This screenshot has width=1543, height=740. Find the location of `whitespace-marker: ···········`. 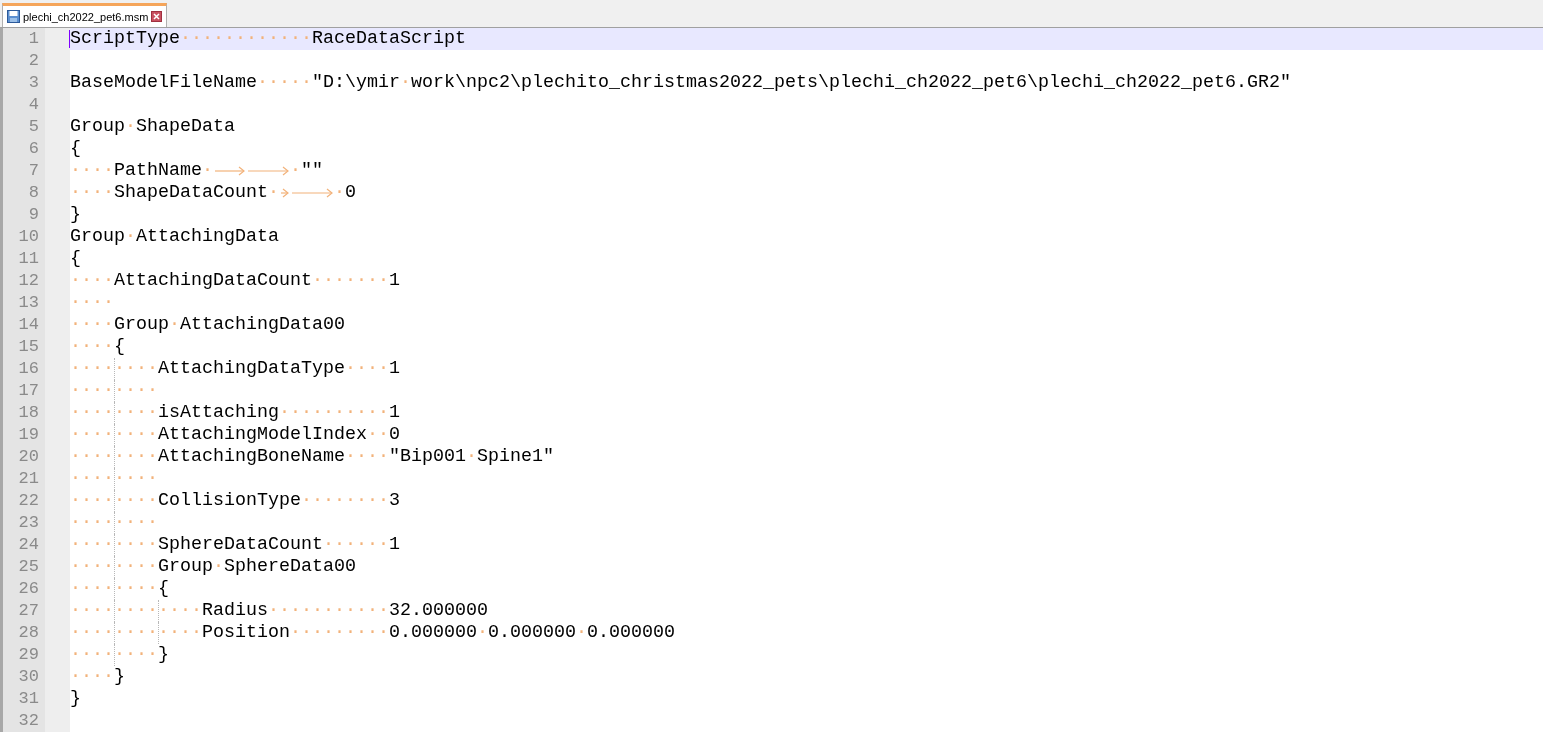

whitespace-marker: ··········· is located at coordinates (328, 611).